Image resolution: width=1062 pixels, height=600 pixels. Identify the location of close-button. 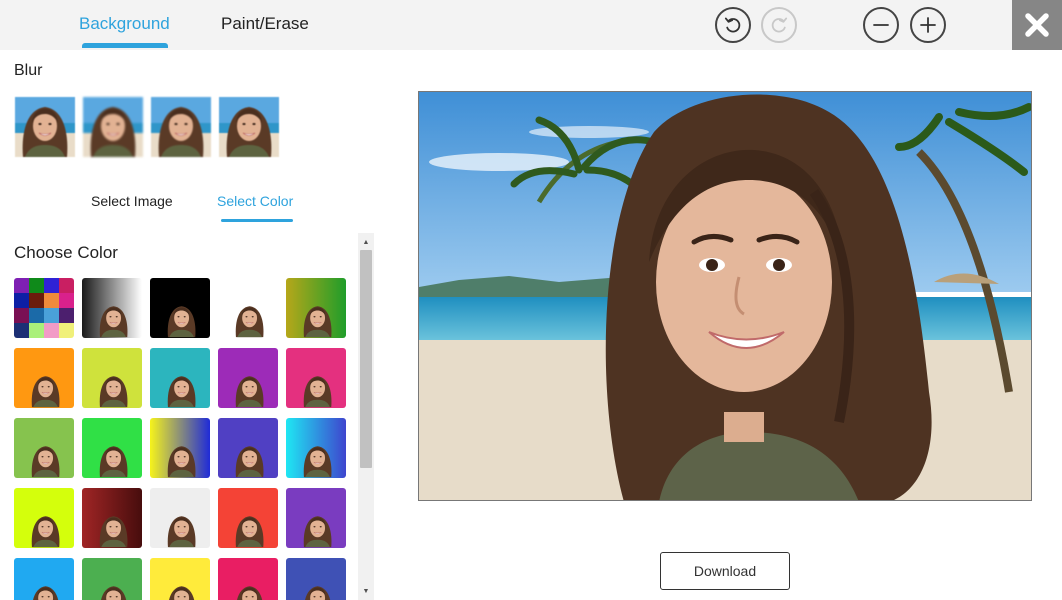
(1037, 25).